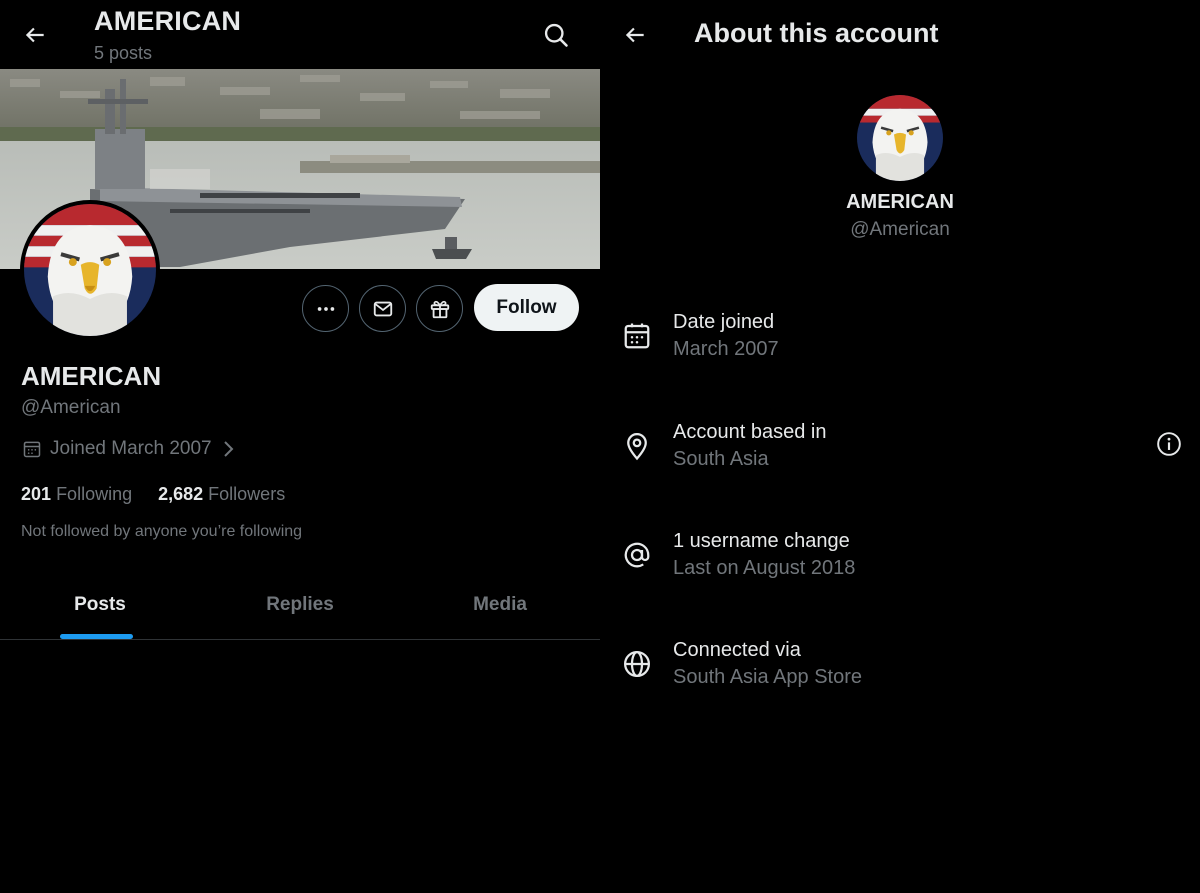  I want to click on tab-replies: Replies, so click(300, 609).